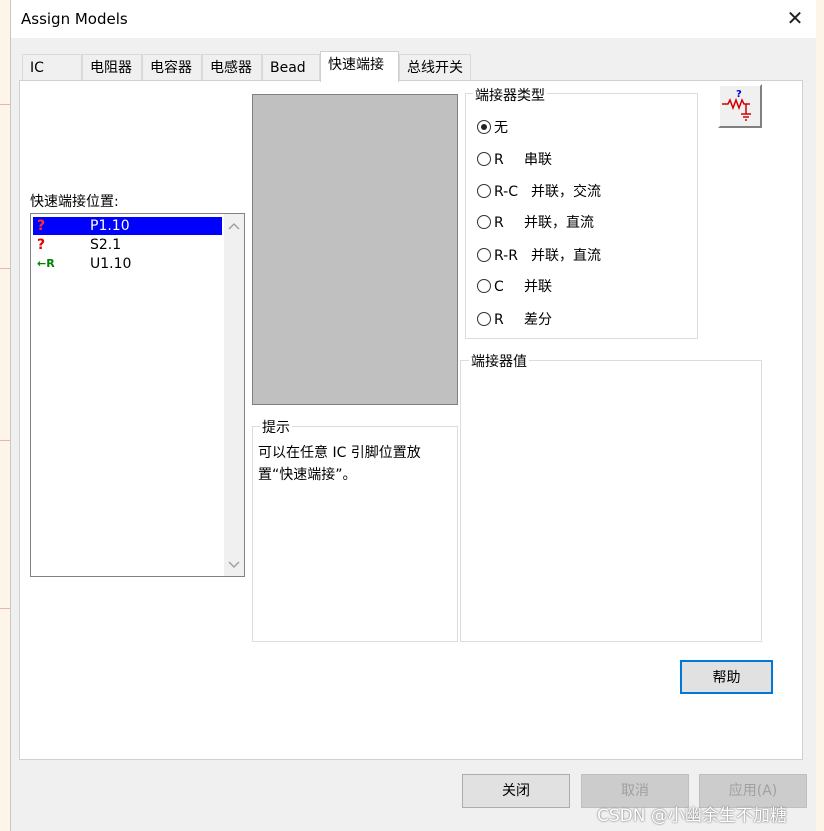 The height and width of the screenshot is (831, 824). Describe the element at coordinates (359, 66) in the screenshot. I see `tab-quick-terminate: 快速端接` at that location.